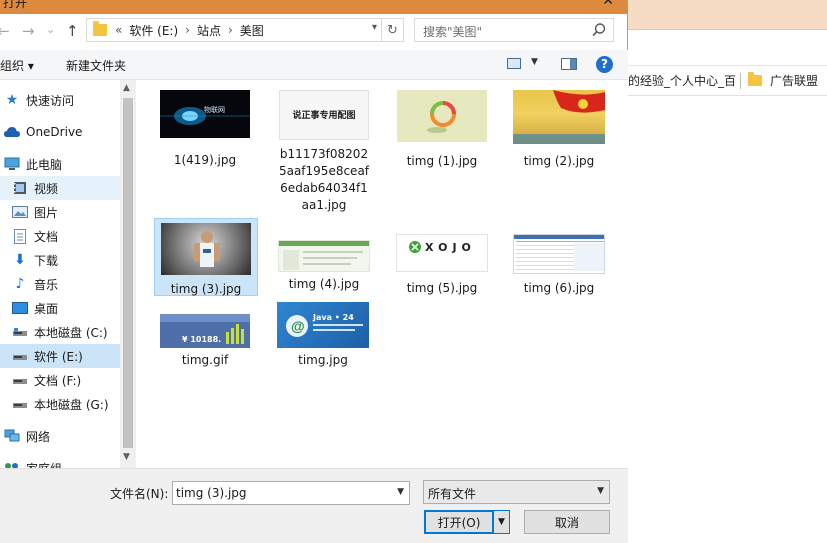 The height and width of the screenshot is (543, 827). What do you see at coordinates (599, 30) in the screenshot?
I see `search-icon` at bounding box center [599, 30].